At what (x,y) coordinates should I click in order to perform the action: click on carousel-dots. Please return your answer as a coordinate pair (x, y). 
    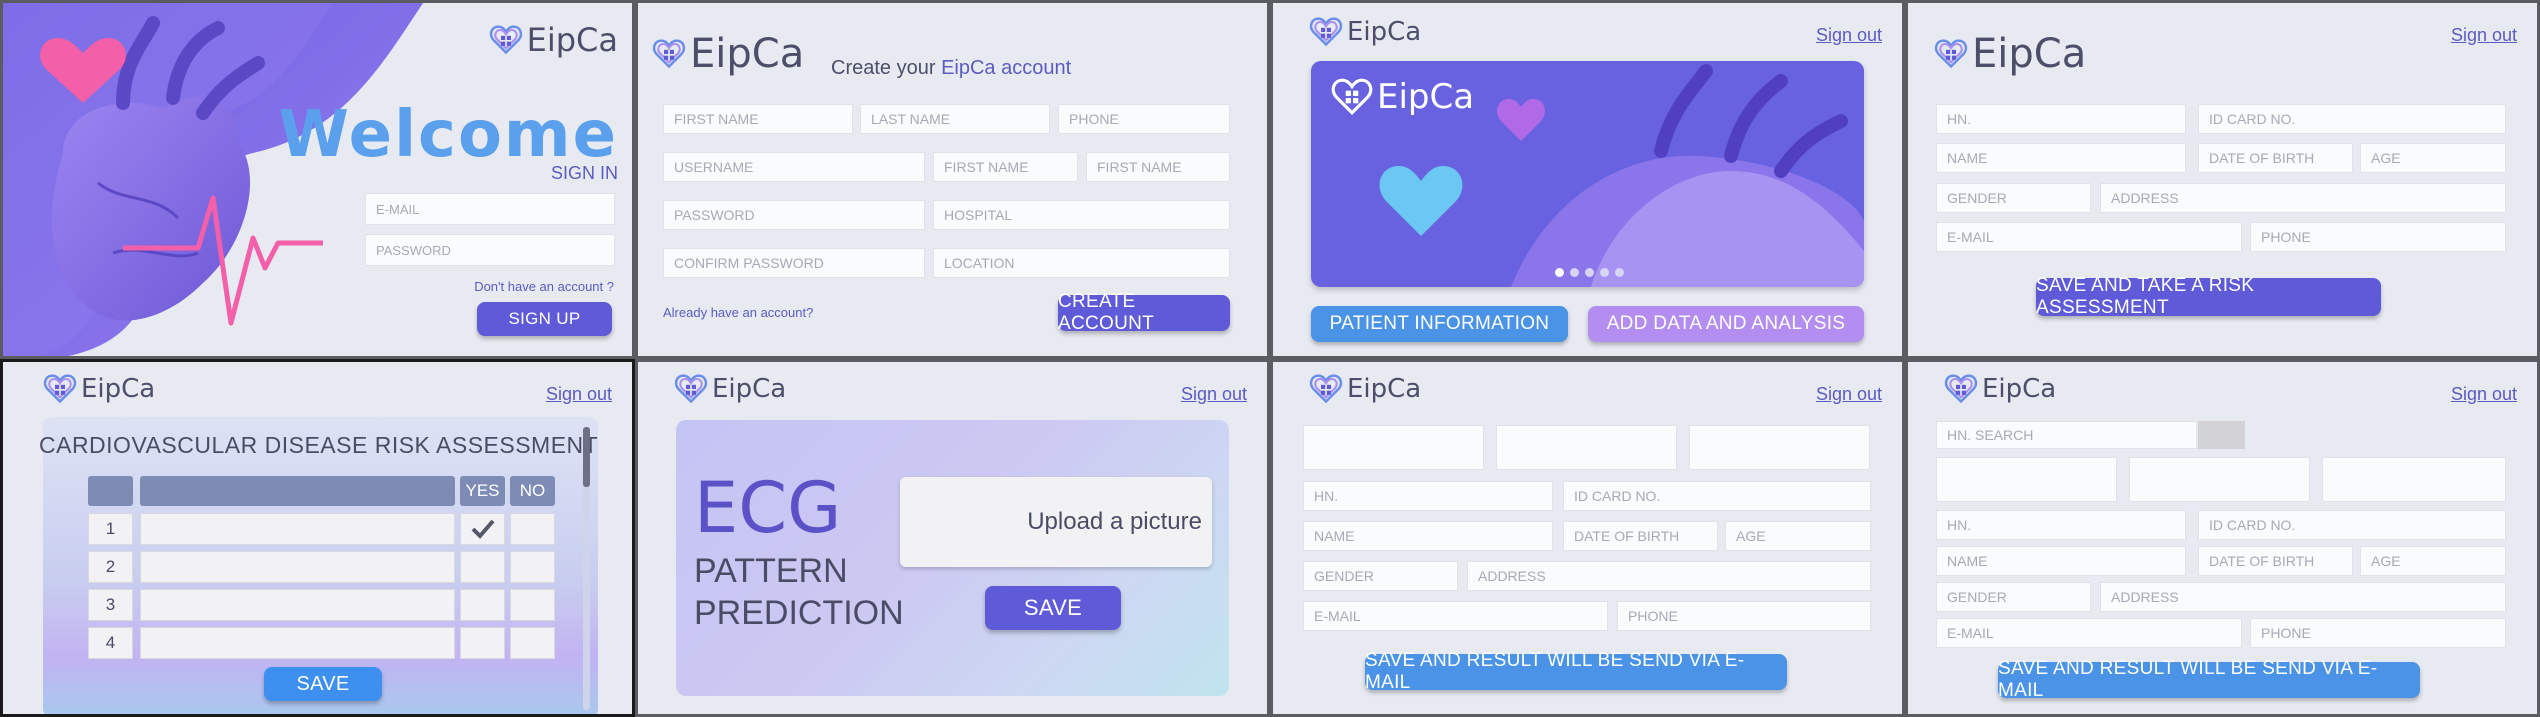
    Looking at the image, I should click on (1589, 272).